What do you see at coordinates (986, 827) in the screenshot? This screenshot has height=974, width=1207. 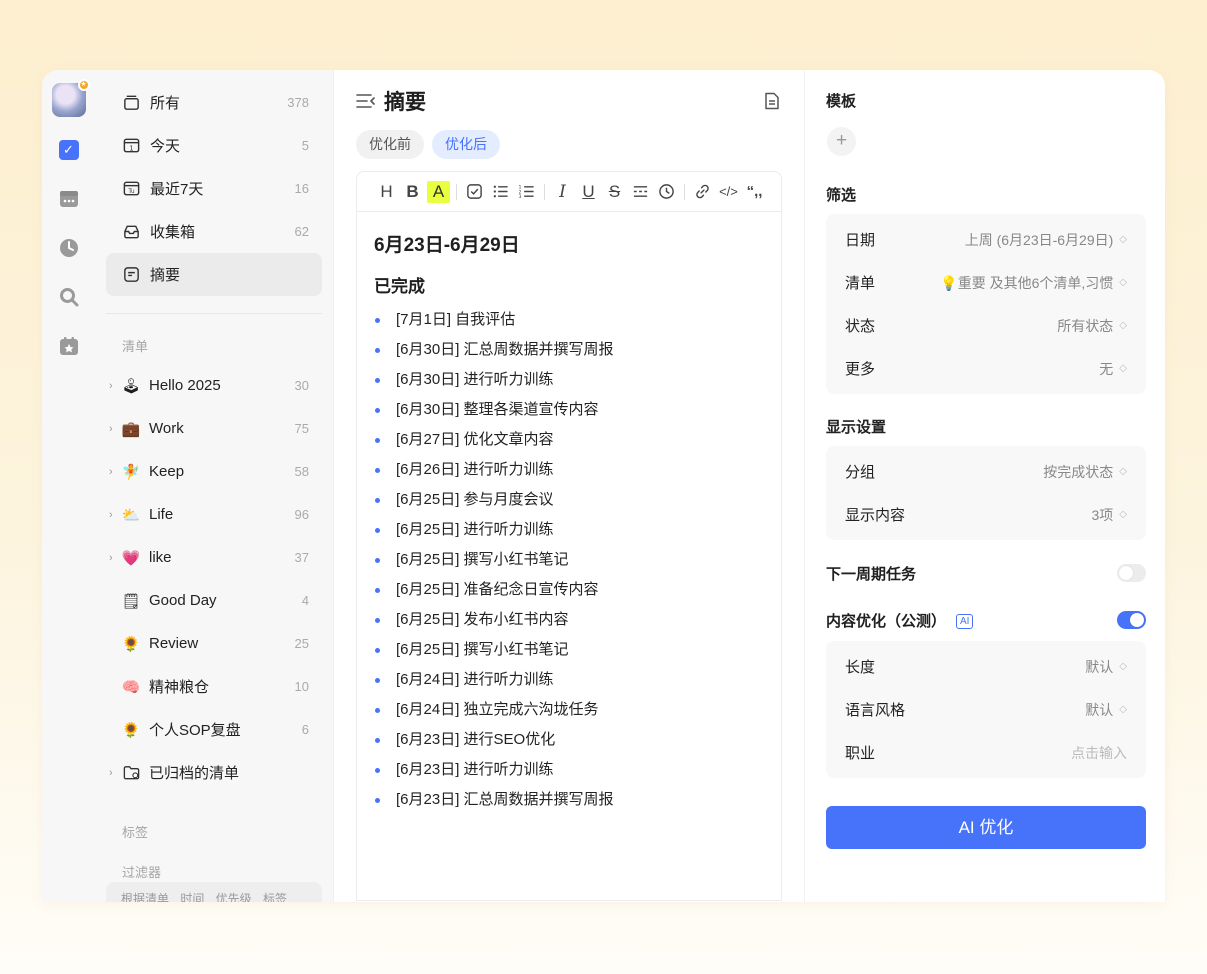 I see `ai-optimize-button: AI 优化` at bounding box center [986, 827].